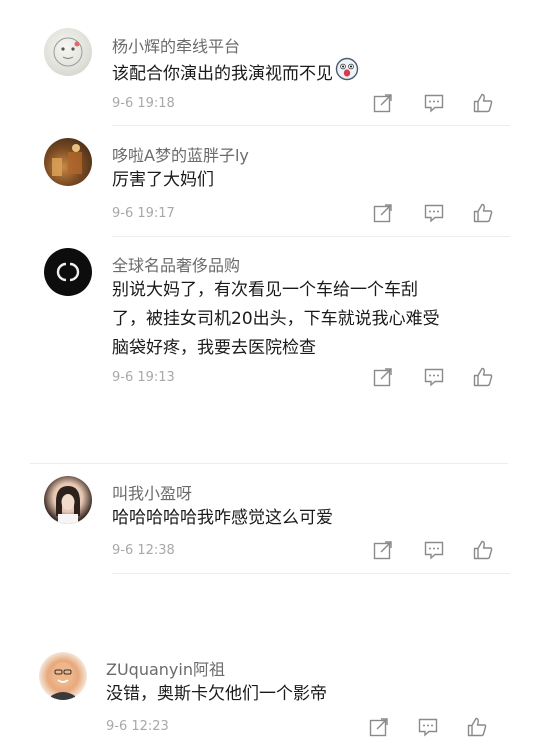 Image resolution: width=552 pixels, height=754 pixels. Describe the element at coordinates (152, 492) in the screenshot. I see `comment-author: 叫我小盈呀` at that location.